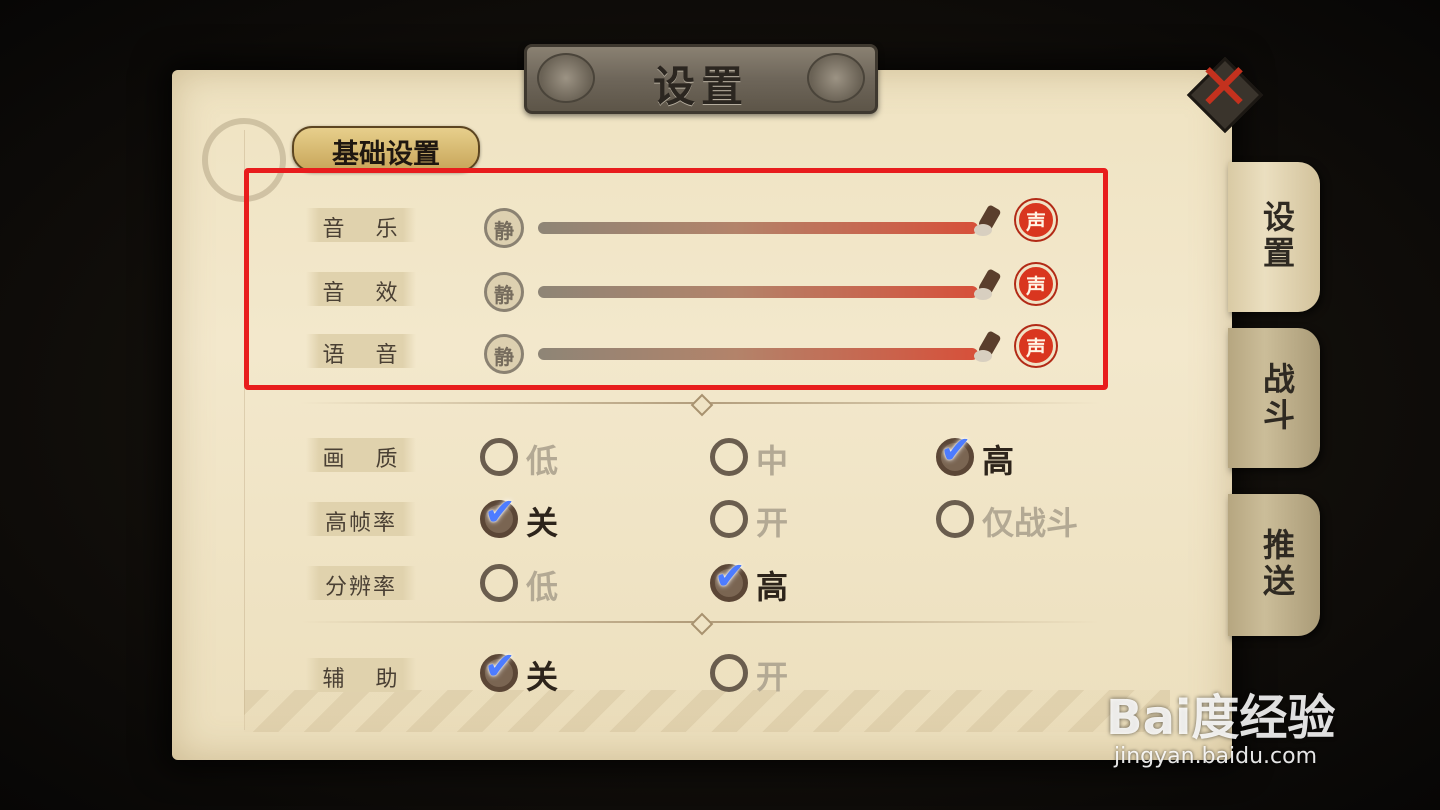  What do you see at coordinates (565, 517) in the screenshot?
I see `high-fps-option: ✔ 关` at bounding box center [565, 517].